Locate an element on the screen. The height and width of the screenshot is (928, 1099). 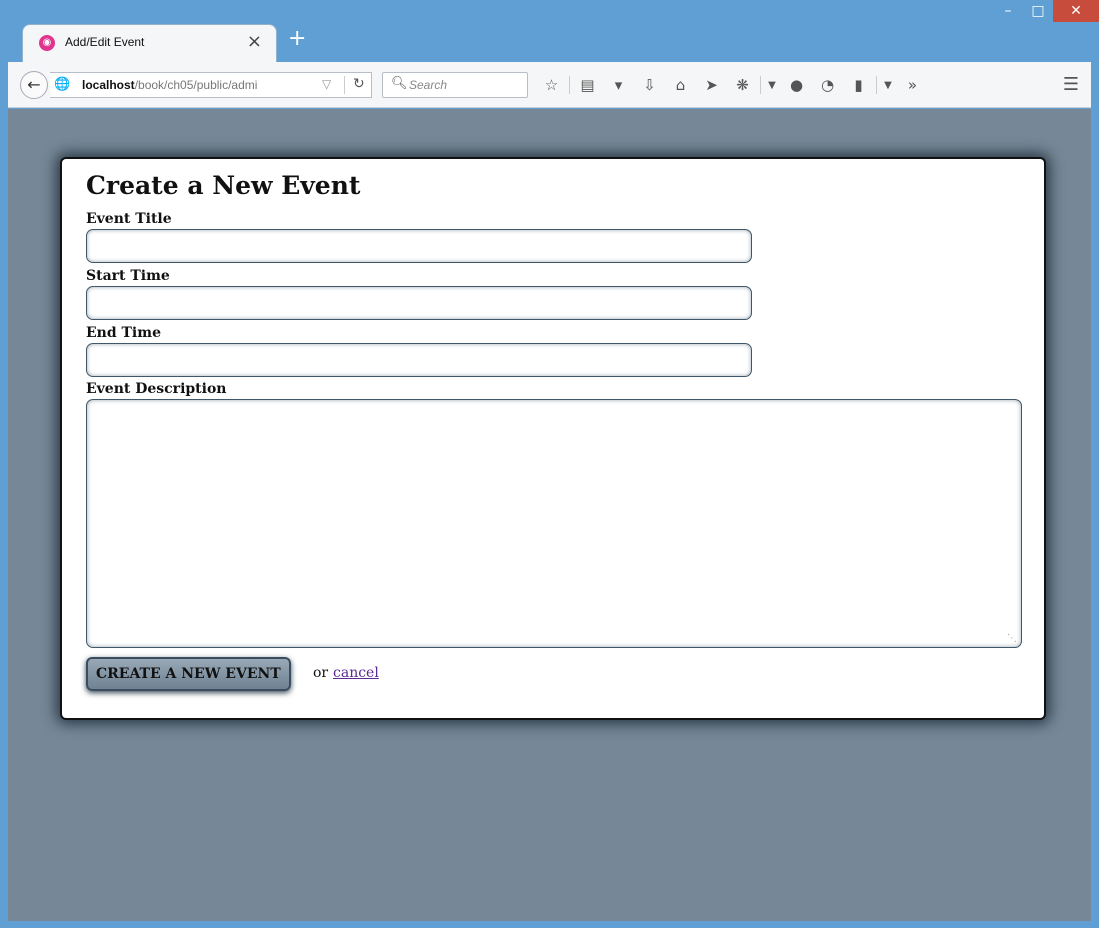
url-separator is located at coordinates (344, 85).